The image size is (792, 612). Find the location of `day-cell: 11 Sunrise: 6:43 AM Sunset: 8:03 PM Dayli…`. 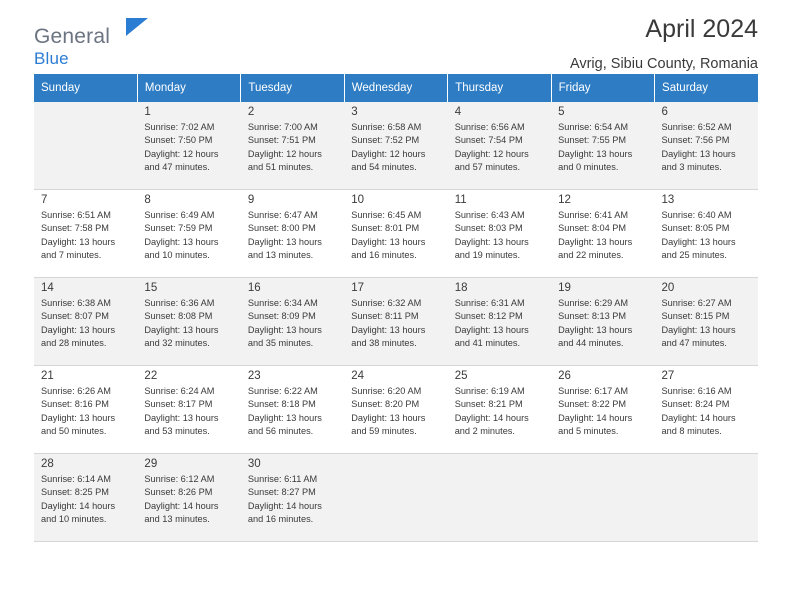

day-cell: 11 Sunrise: 6:43 AM Sunset: 8:03 PM Dayli… is located at coordinates (499, 233).